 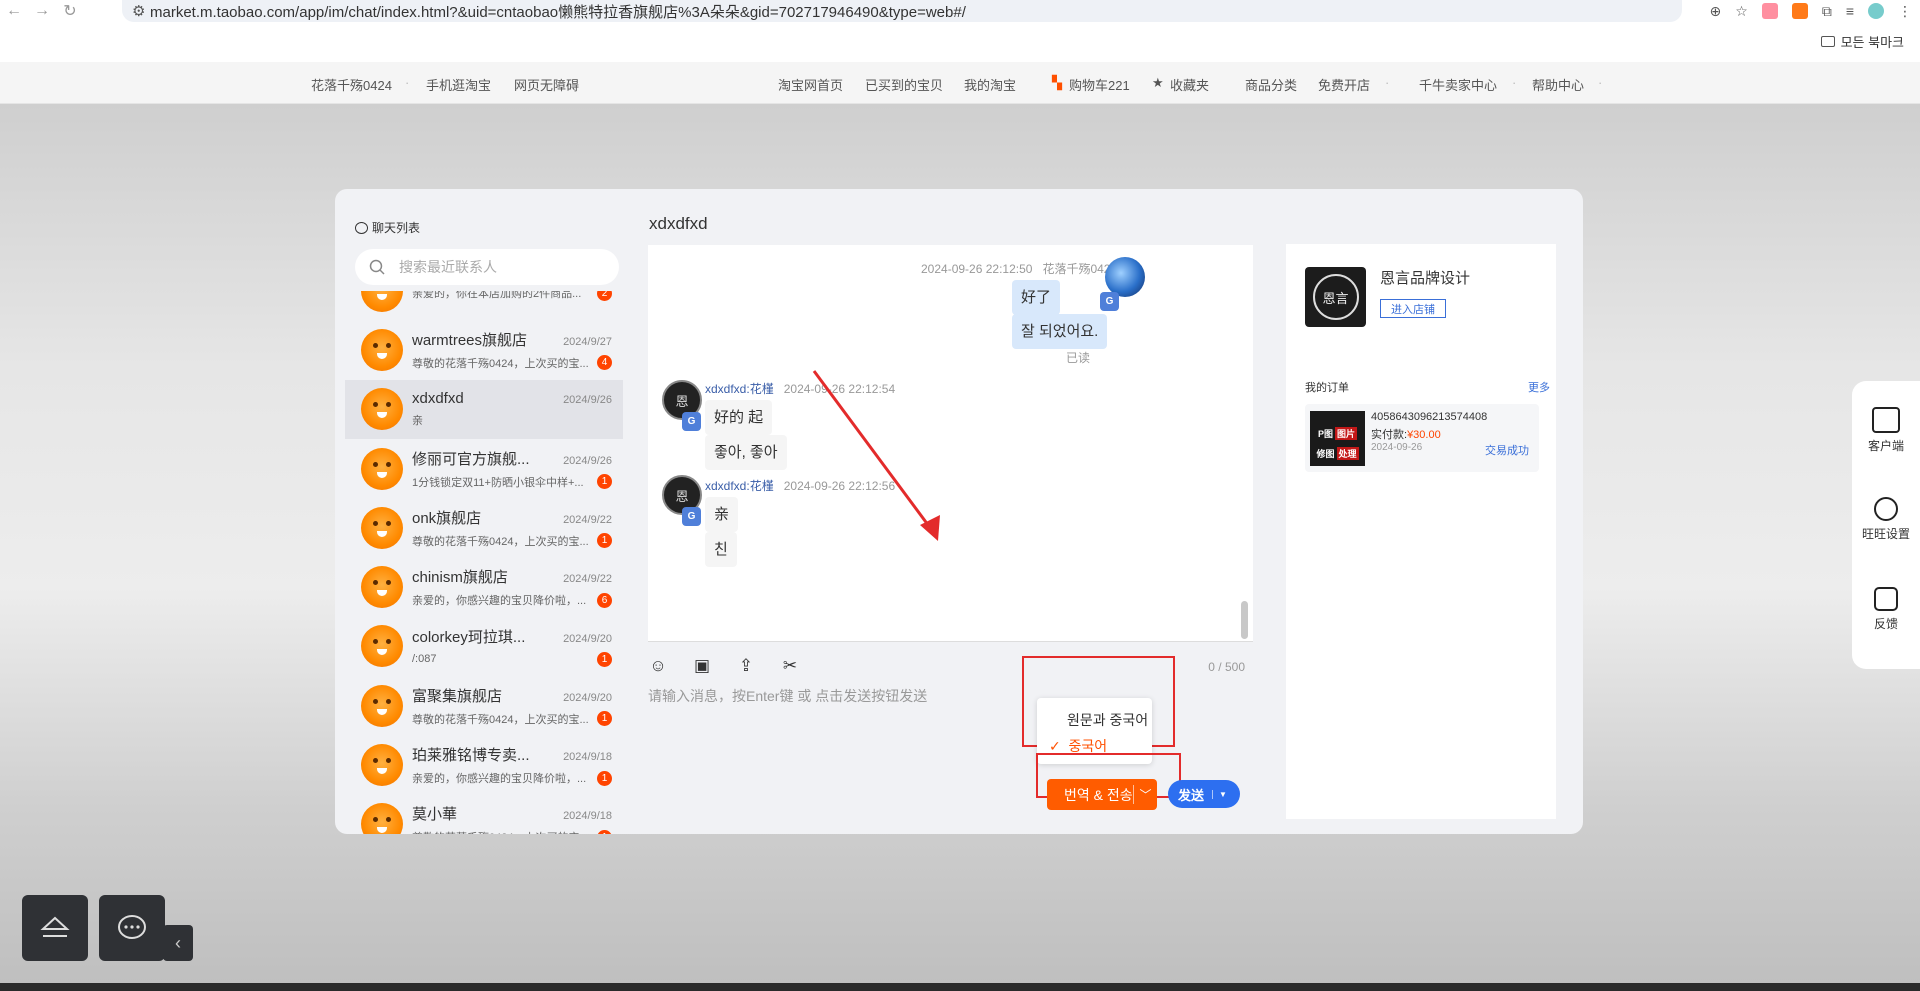 What do you see at coordinates (1099, 84) in the screenshot?
I see `nav-cart: 购物车221` at bounding box center [1099, 84].